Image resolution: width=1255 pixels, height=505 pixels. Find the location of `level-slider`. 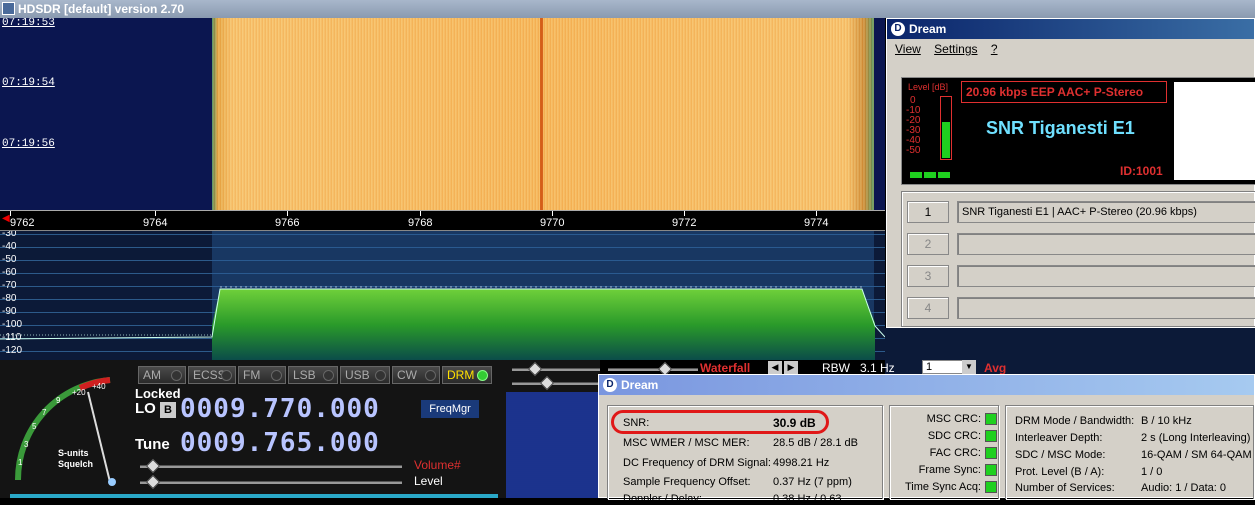

level-slider is located at coordinates (271, 482).